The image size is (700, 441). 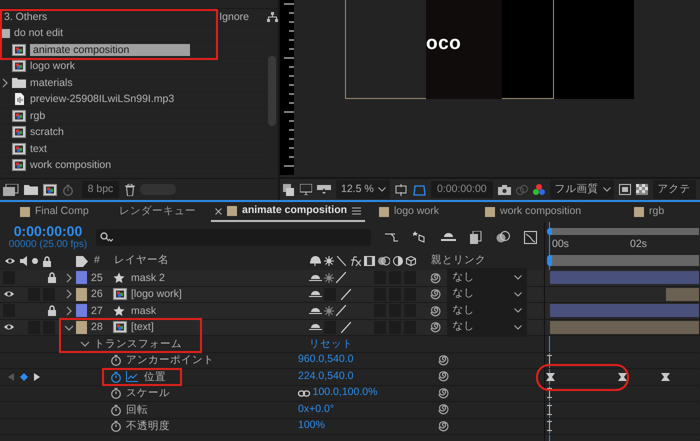 I want to click on reset-link: リセット, so click(x=426, y=344).